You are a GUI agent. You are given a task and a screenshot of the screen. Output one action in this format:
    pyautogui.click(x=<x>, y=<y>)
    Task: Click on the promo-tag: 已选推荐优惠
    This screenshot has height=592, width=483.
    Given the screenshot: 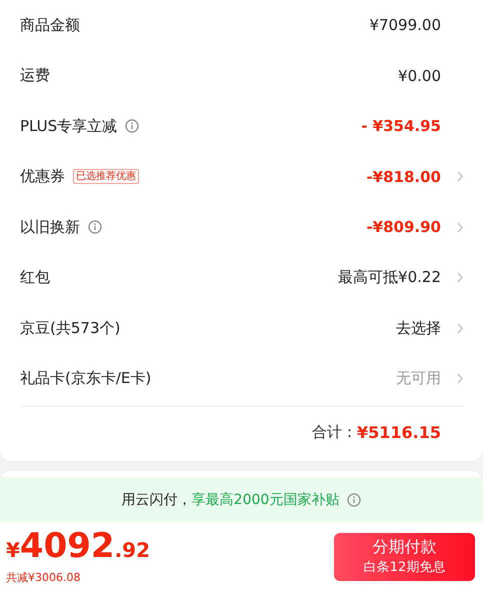 What is the action you would take?
    pyautogui.click(x=106, y=176)
    